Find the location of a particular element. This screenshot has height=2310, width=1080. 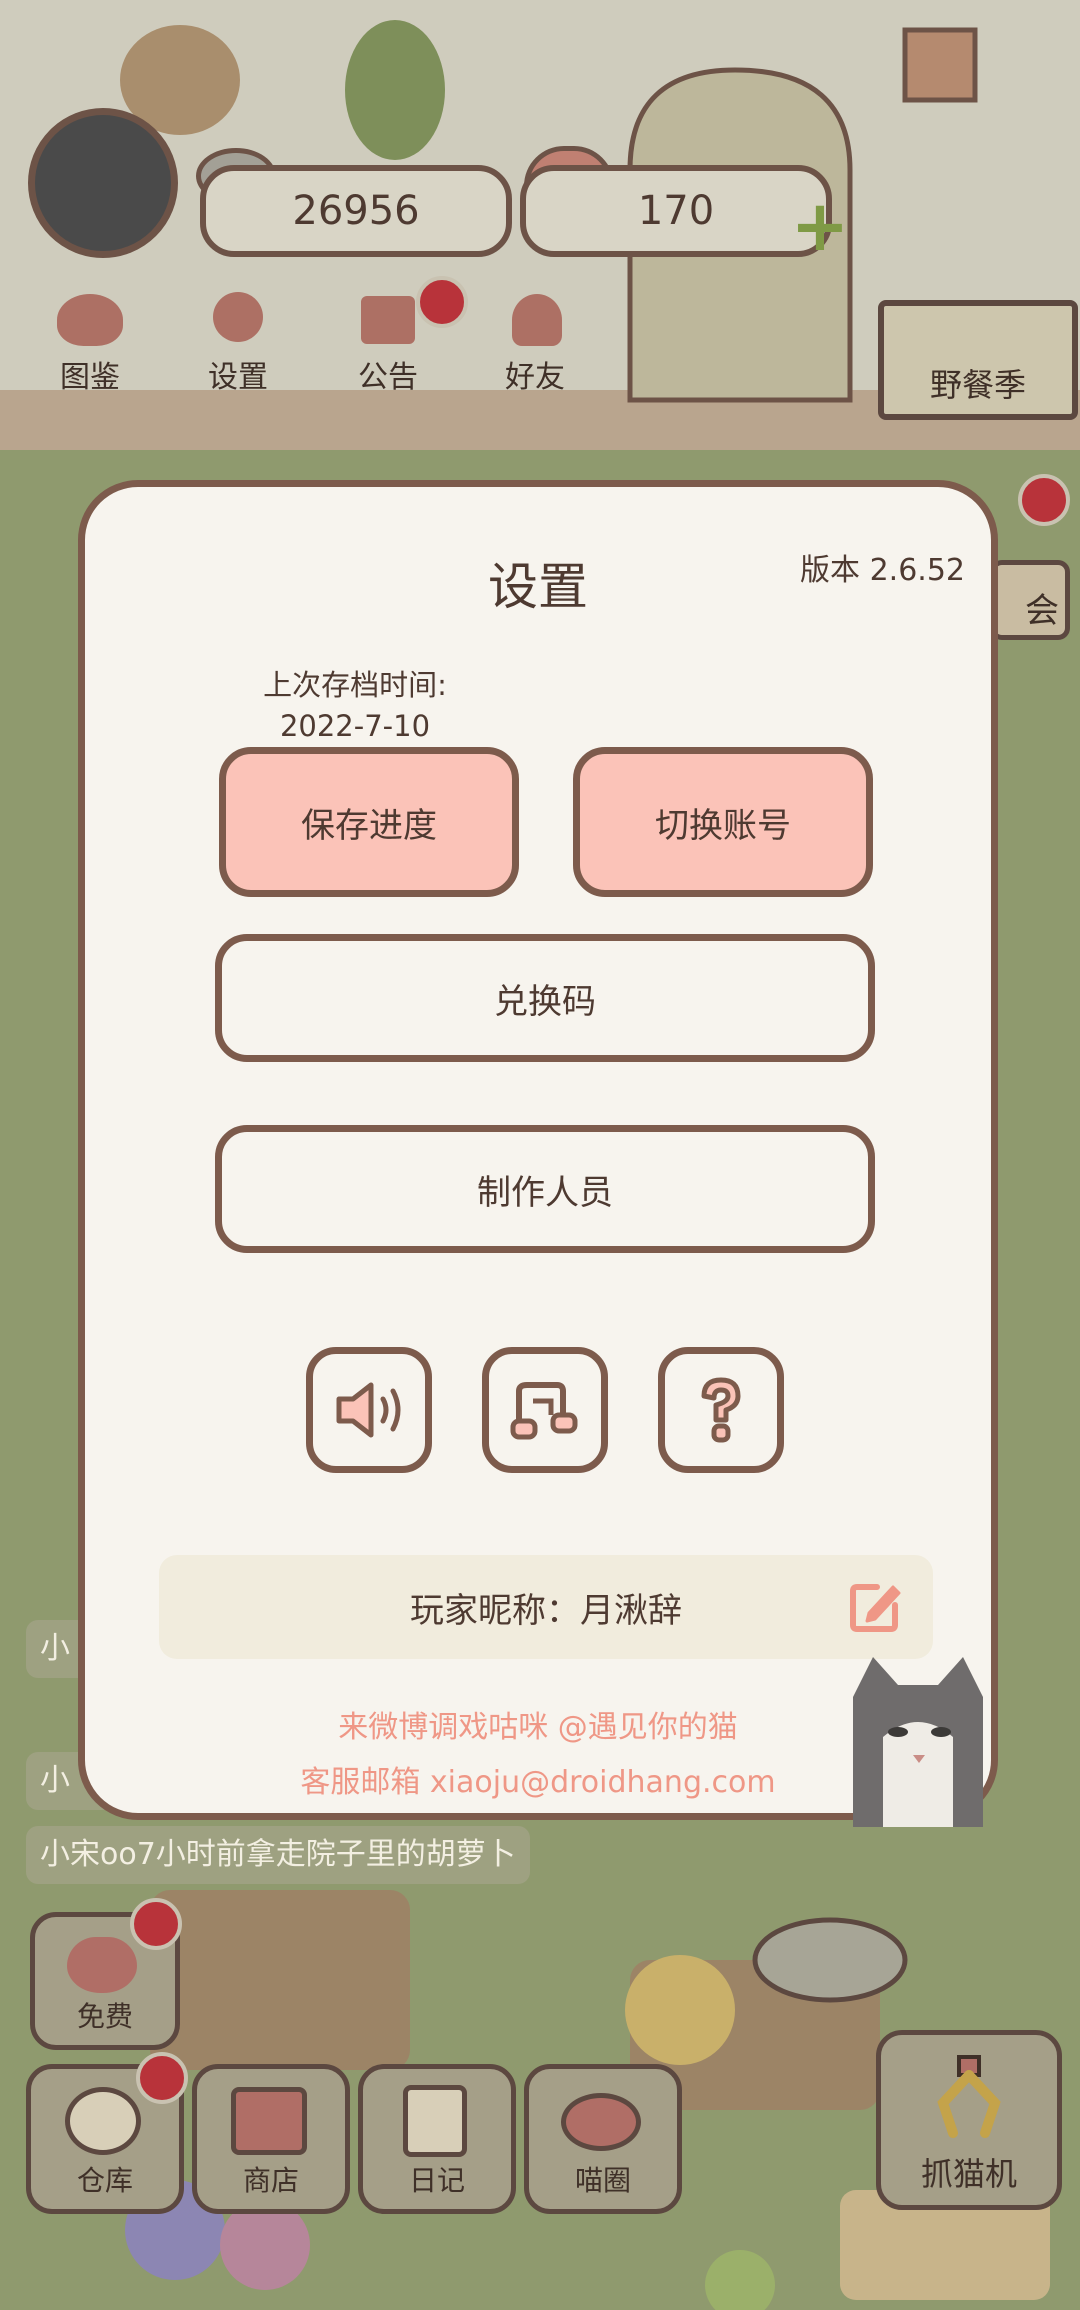

player-nickname-field: 玩家昵称：月湫辞 is located at coordinates (546, 1607).